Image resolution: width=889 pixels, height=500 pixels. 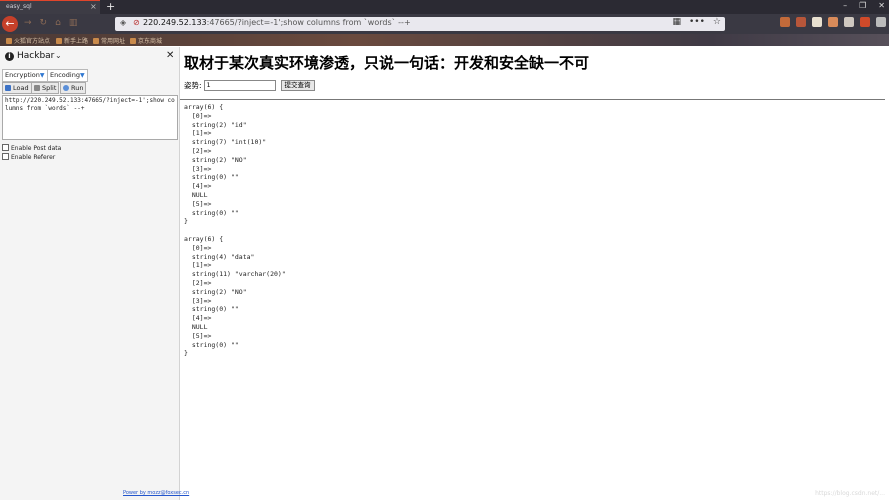 I want to click on url-host: 220.249.52.133, so click(x=175, y=22).